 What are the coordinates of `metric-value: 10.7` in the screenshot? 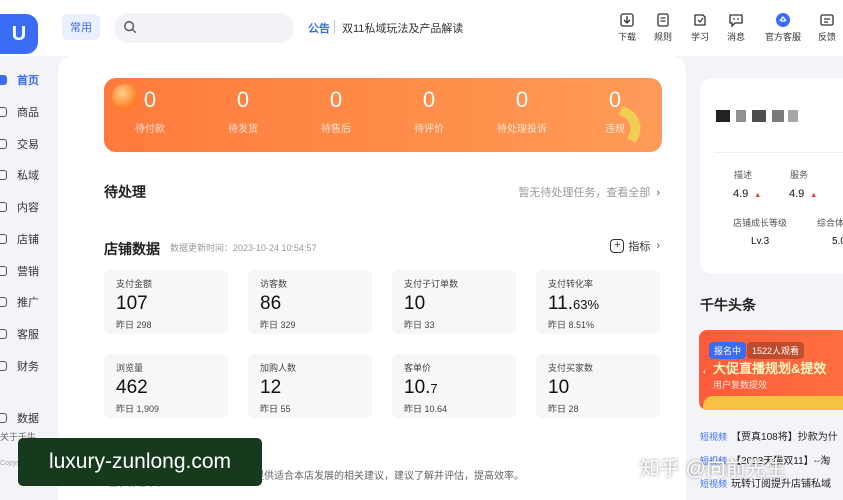 It's located at (454, 388).